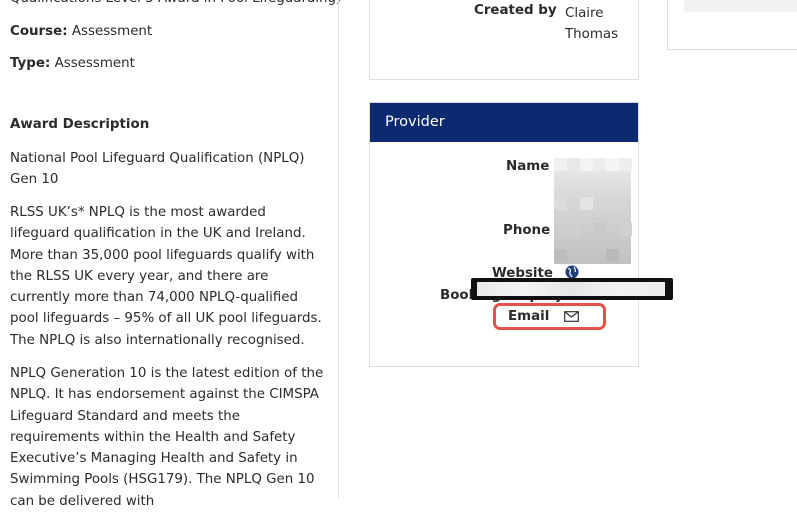 Image resolution: width=797 pixels, height=512 pixels. Describe the element at coordinates (572, 289) in the screenshot. I see `redacted-booking-link` at that location.